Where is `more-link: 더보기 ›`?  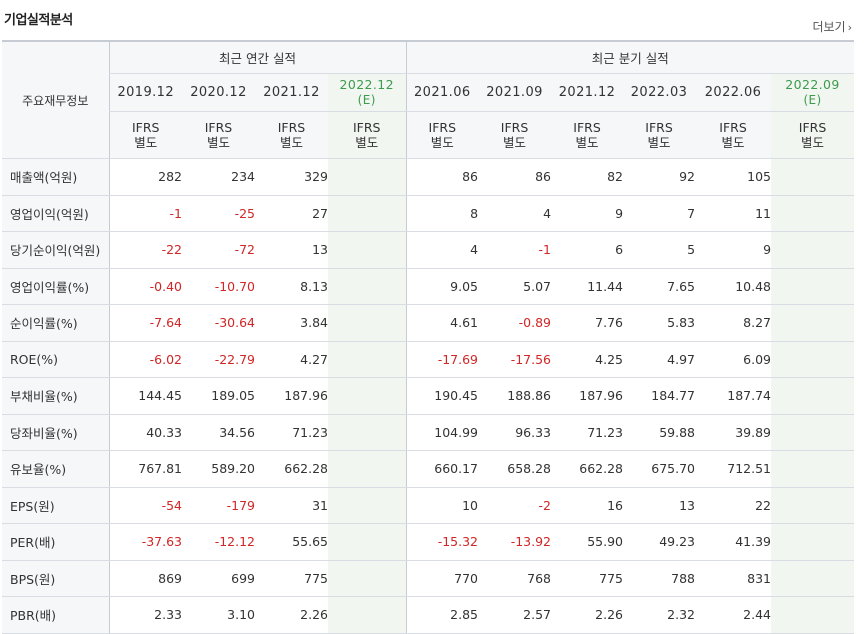
more-link: 더보기 › is located at coordinates (832, 26).